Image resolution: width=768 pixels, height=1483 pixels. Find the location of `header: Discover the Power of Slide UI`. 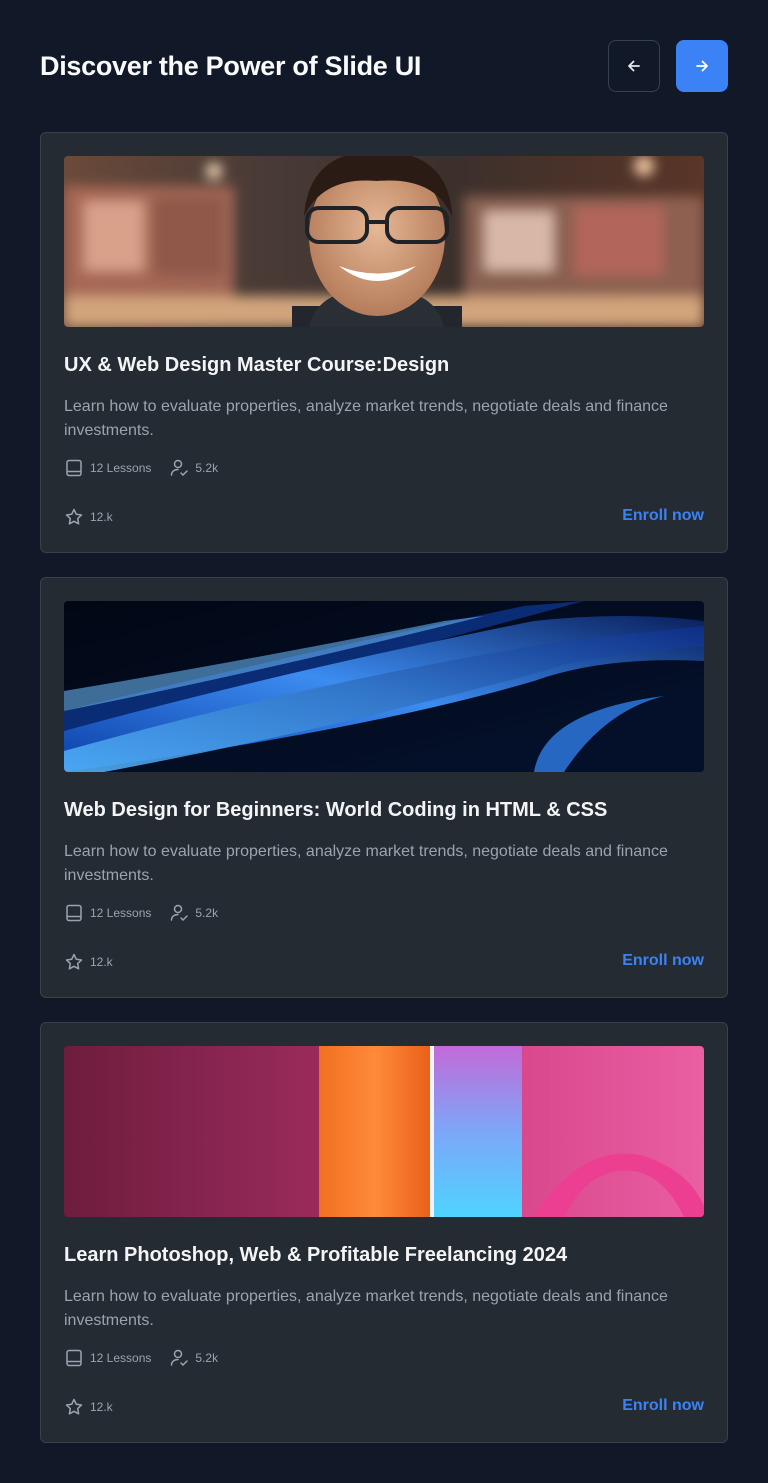

header: Discover the Power of Slide UI is located at coordinates (384, 66).